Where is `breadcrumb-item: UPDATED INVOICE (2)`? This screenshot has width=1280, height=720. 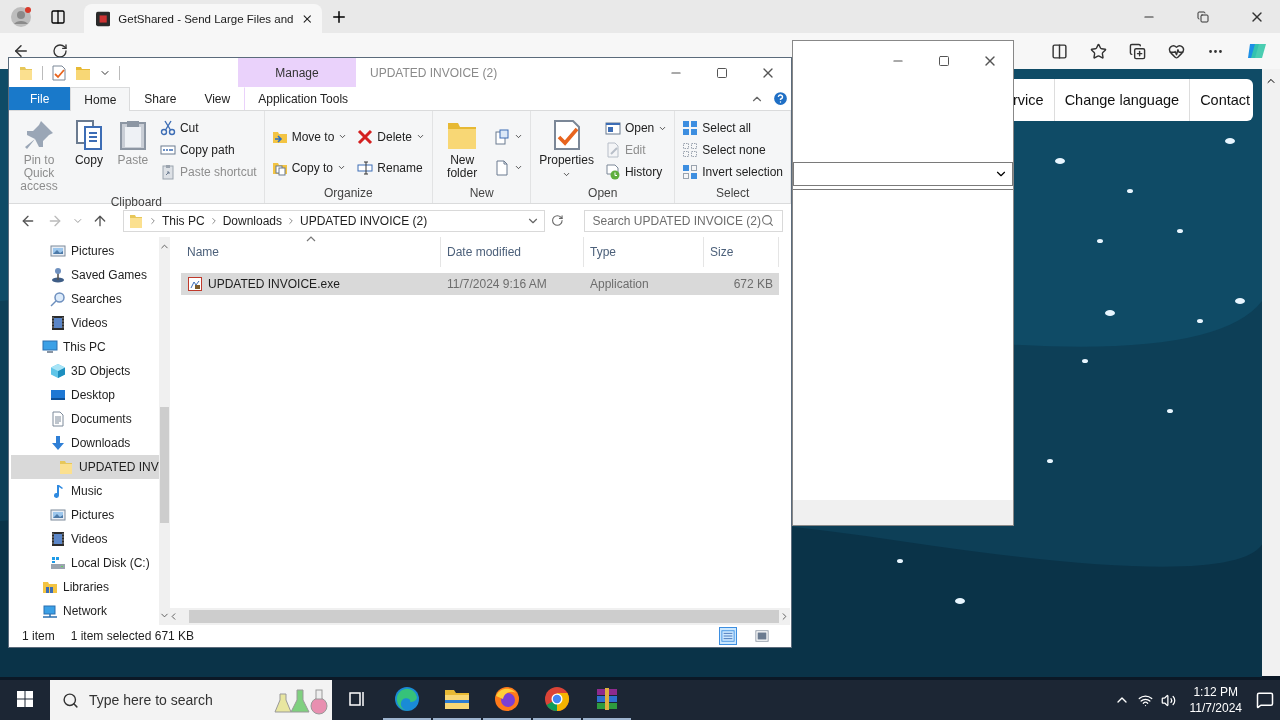
breadcrumb-item: UPDATED INVOICE (2) is located at coordinates (364, 220).